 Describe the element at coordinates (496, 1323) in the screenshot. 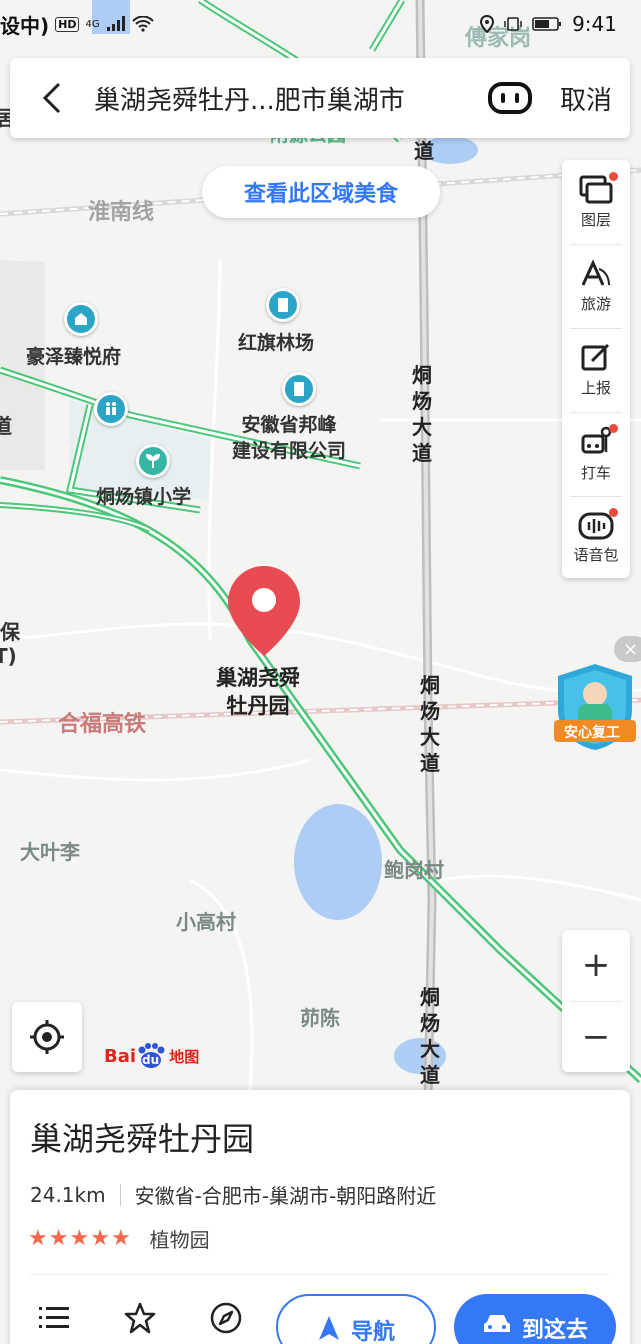

I see `car-icon` at that location.